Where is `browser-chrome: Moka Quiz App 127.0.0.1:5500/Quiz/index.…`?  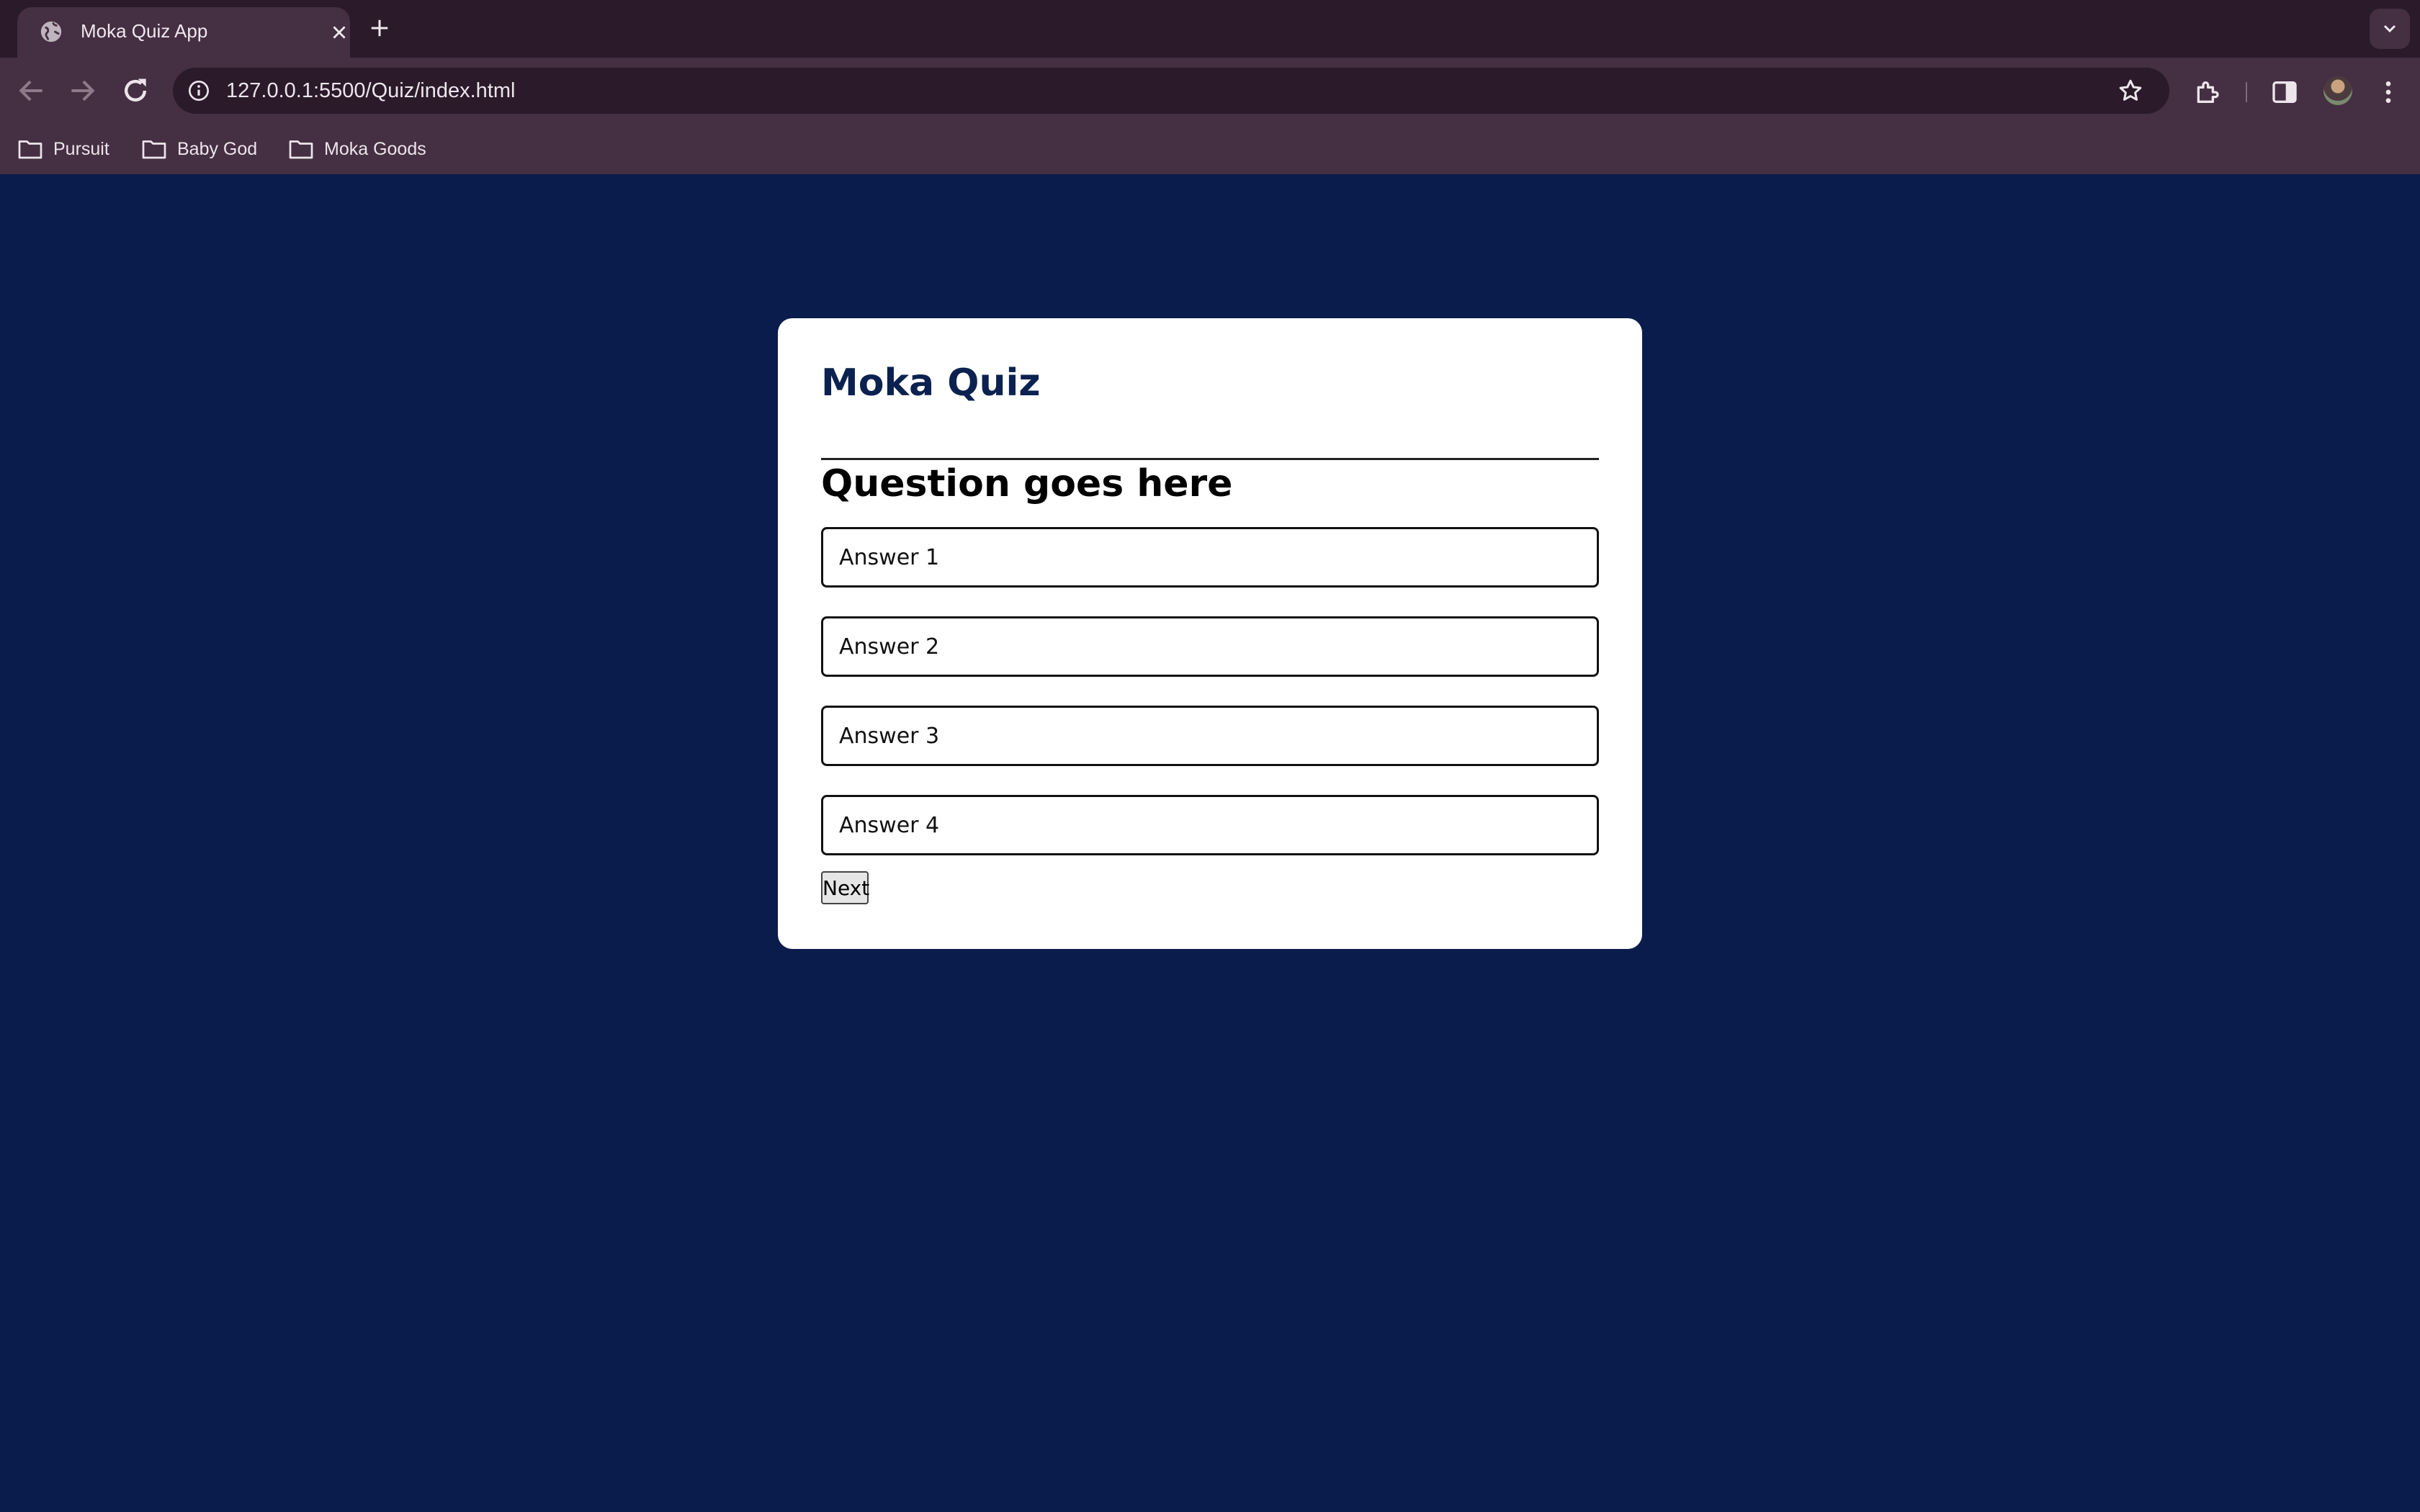 browser-chrome: Moka Quiz App 127.0.0.1:5500/Quiz/index.… is located at coordinates (1210, 87).